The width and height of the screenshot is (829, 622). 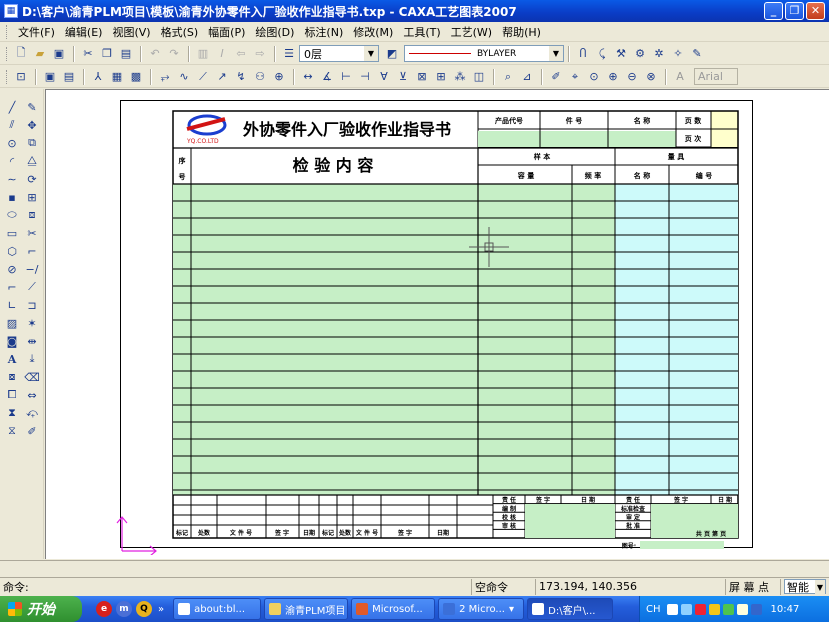 What do you see at coordinates (32, 251) in the screenshot?
I see `fillet-icon: ⌐` at bounding box center [32, 251].